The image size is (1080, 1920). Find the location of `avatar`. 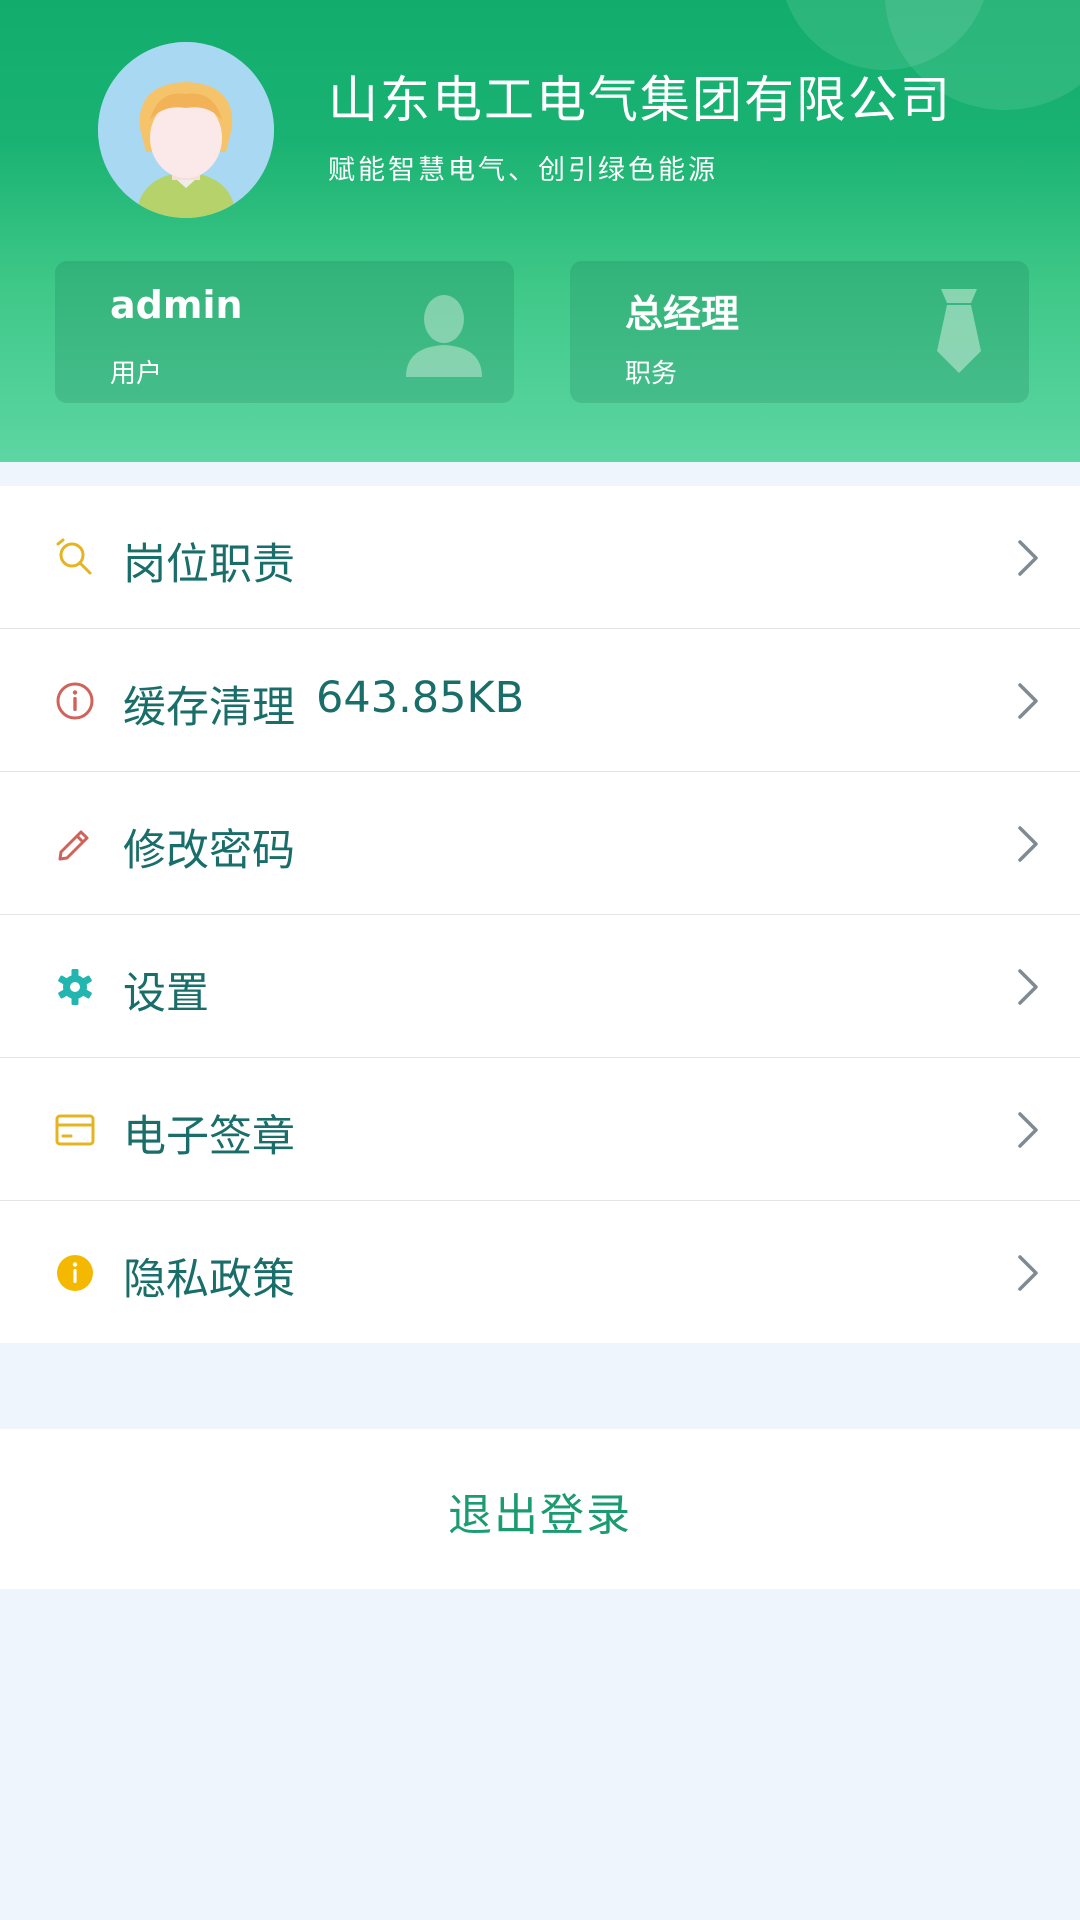

avatar is located at coordinates (186, 130).